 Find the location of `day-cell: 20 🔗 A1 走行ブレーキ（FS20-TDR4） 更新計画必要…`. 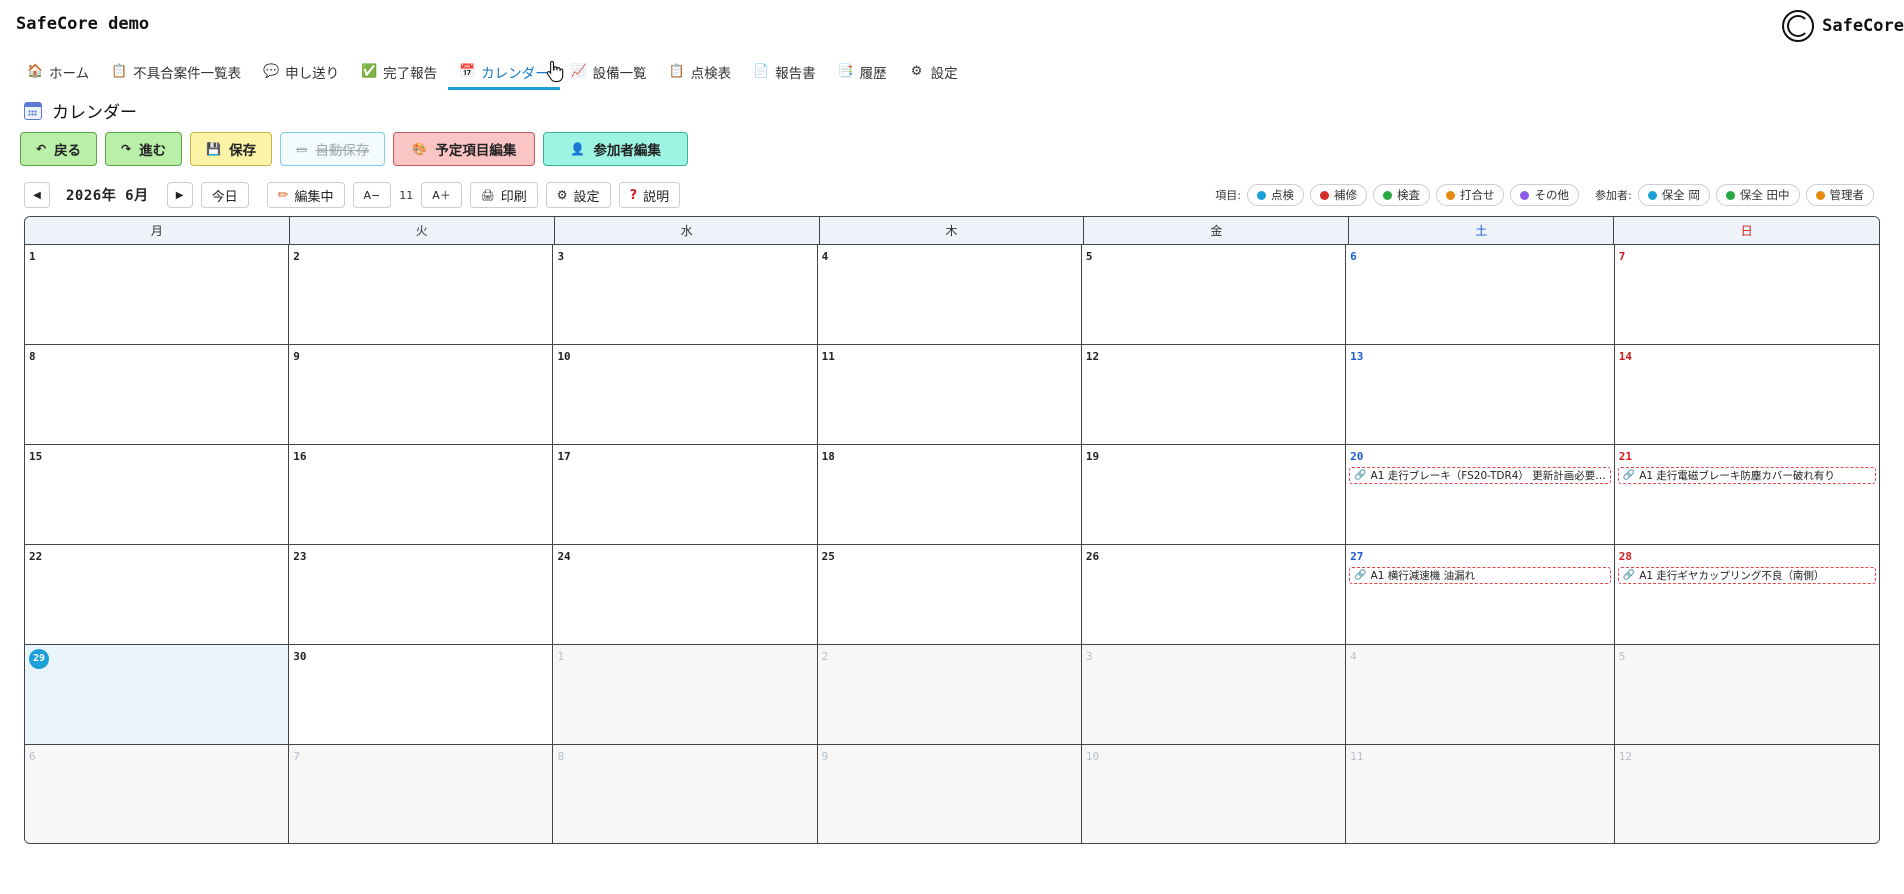

day-cell: 20 🔗 A1 走行ブレーキ（FS20-TDR4） 更新計画必要… is located at coordinates (1480, 495).